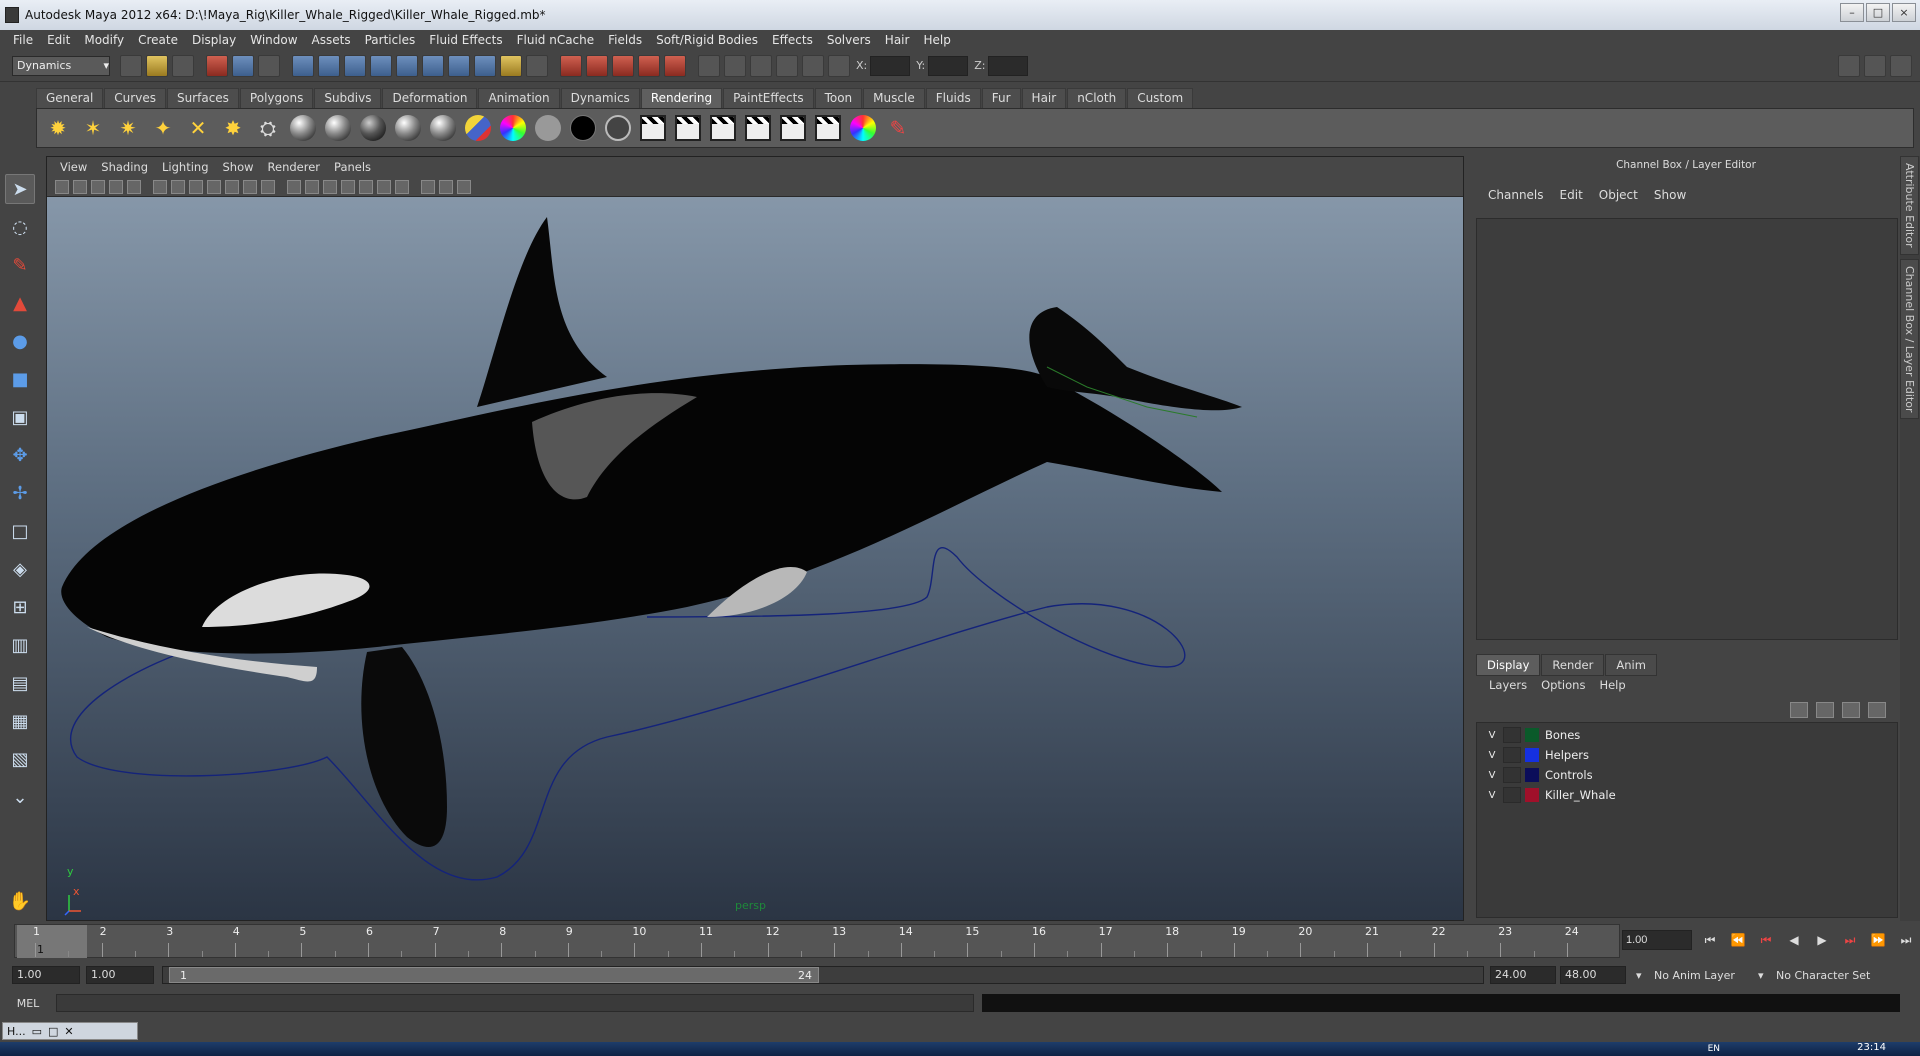 The height and width of the screenshot is (1056, 1920). Describe the element at coordinates (1799, 710) in the screenshot. I see `move-layer-up-icon` at that location.